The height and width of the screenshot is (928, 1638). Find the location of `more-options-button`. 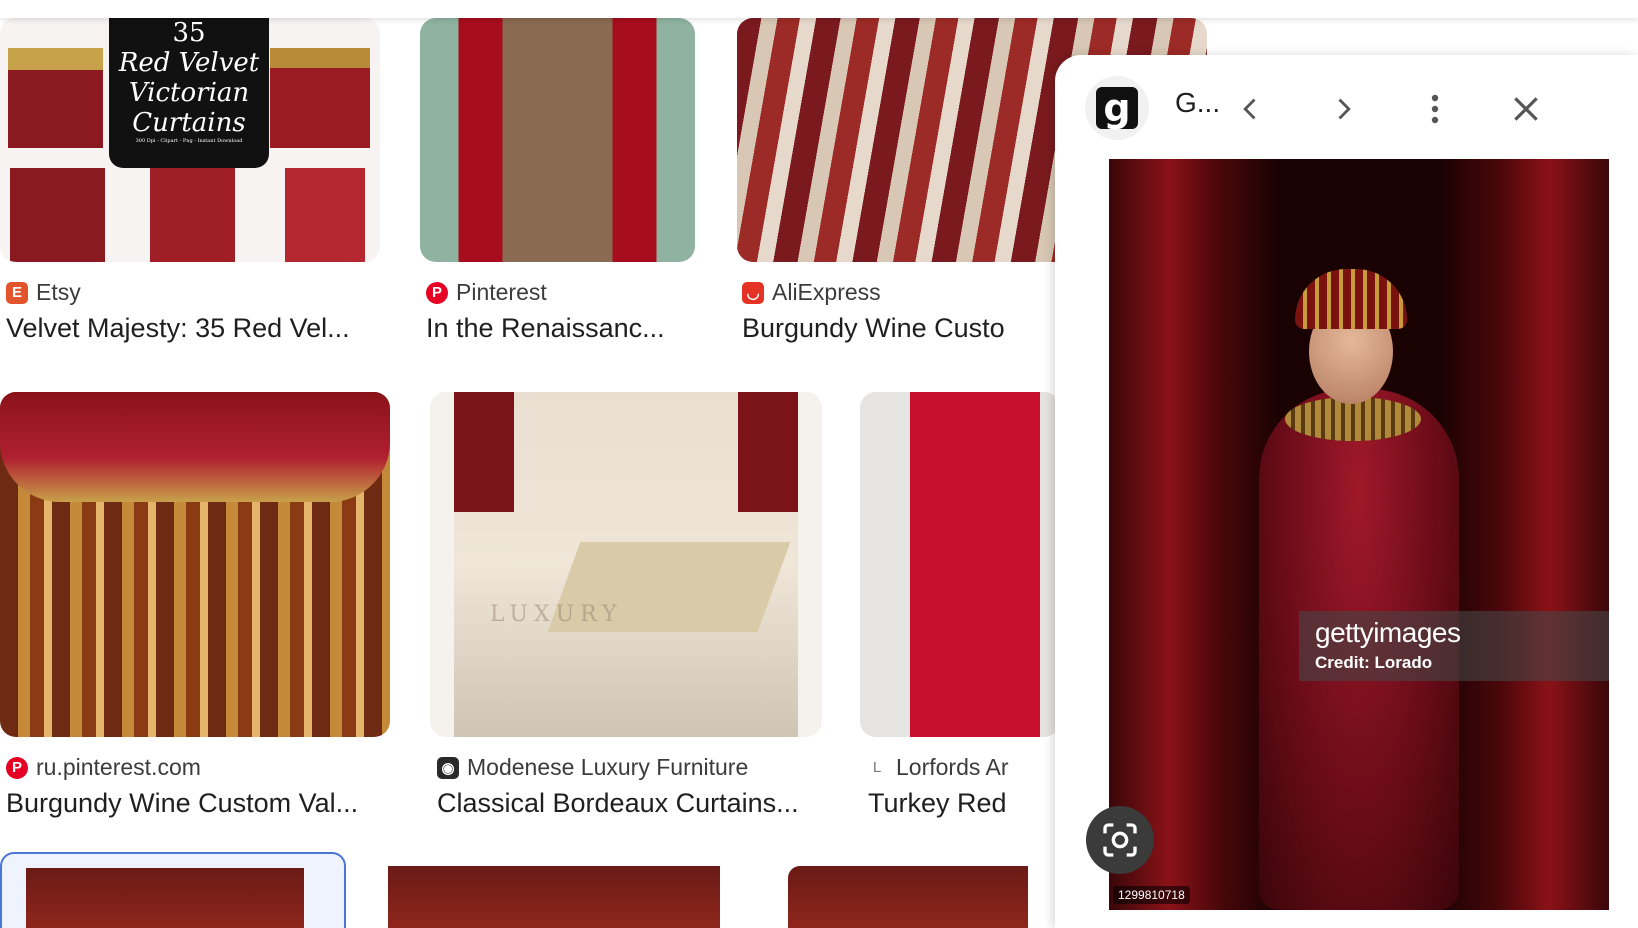

more-options-button is located at coordinates (1435, 109).